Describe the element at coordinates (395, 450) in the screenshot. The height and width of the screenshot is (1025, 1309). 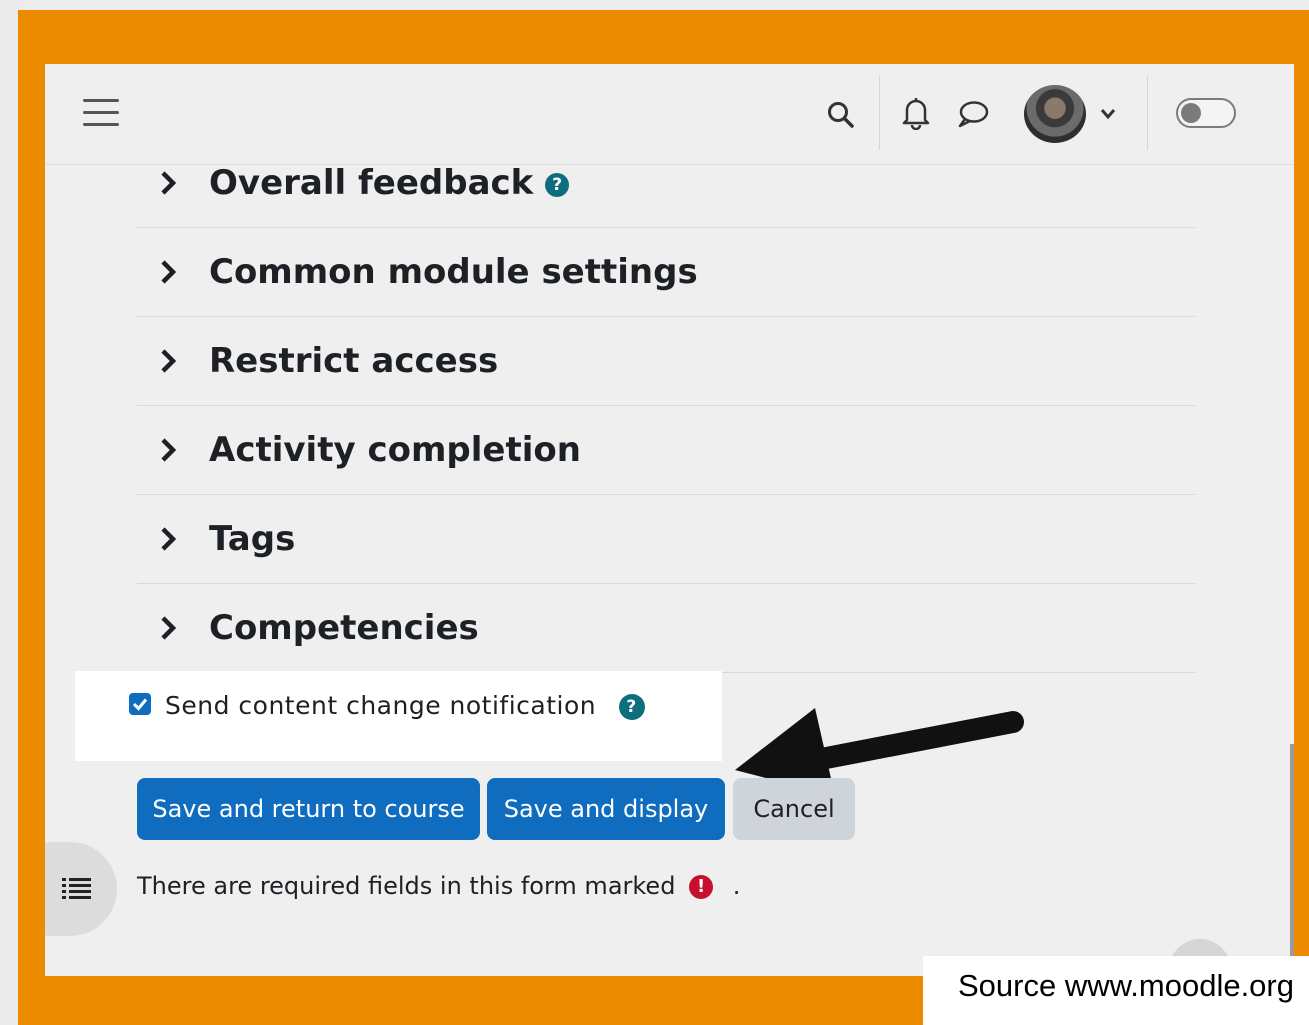
I see `section-title: Activity completion` at that location.